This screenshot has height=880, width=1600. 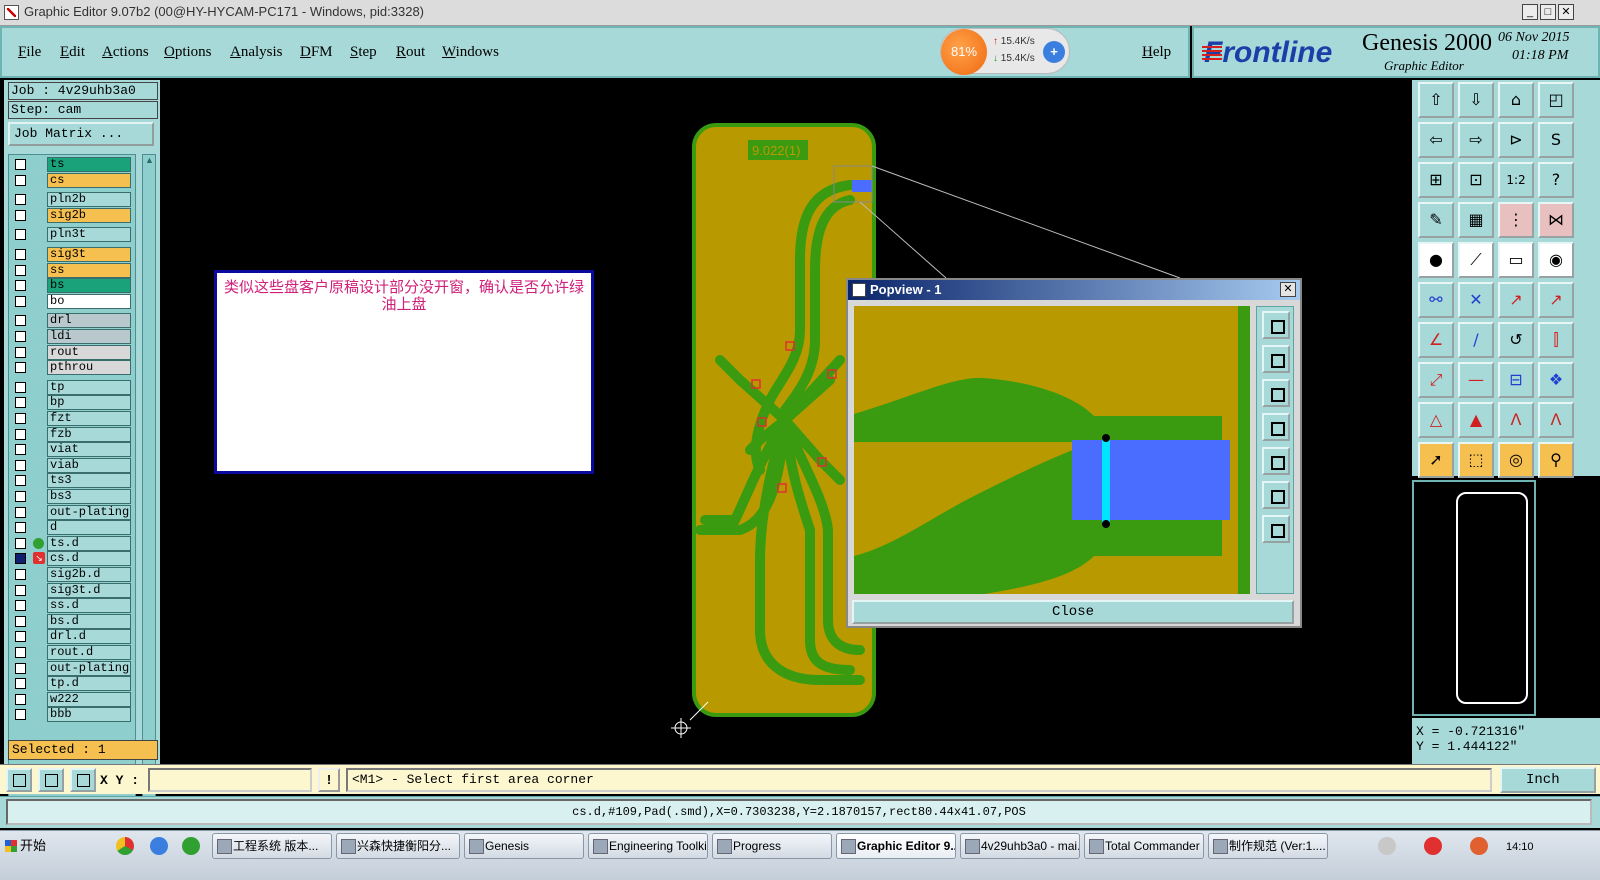 What do you see at coordinates (1556, 380) in the screenshot?
I see `group-icon: ❖` at bounding box center [1556, 380].